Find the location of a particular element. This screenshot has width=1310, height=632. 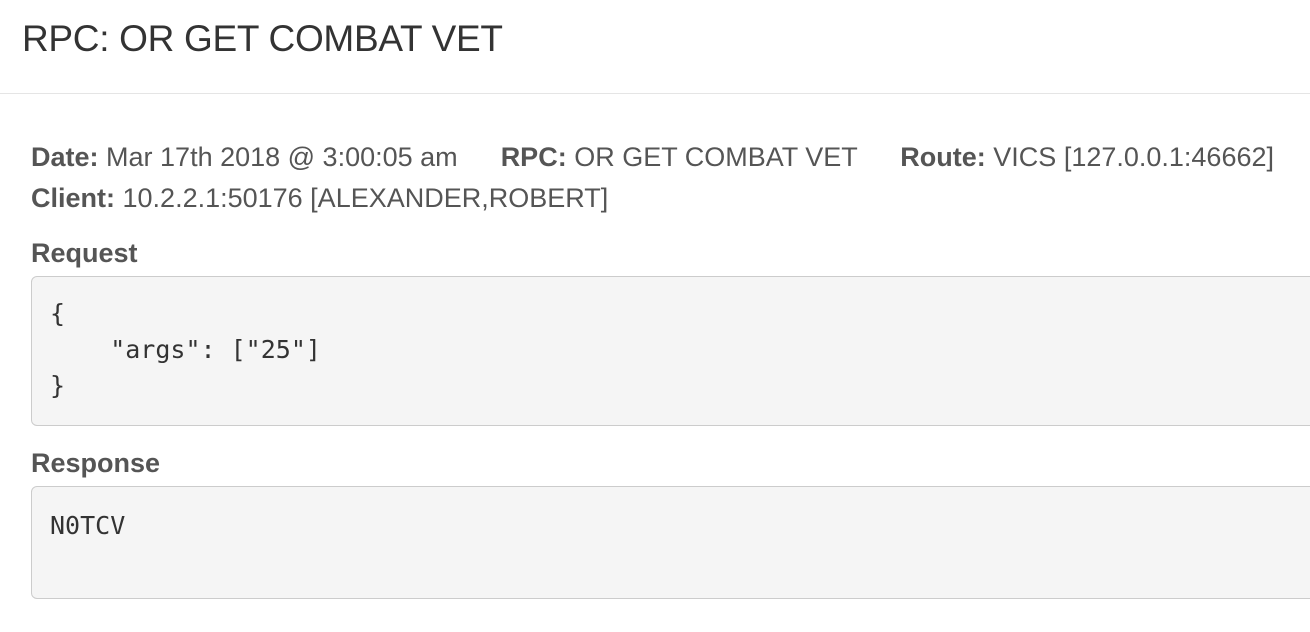

request-heading: Request is located at coordinates (84, 253).